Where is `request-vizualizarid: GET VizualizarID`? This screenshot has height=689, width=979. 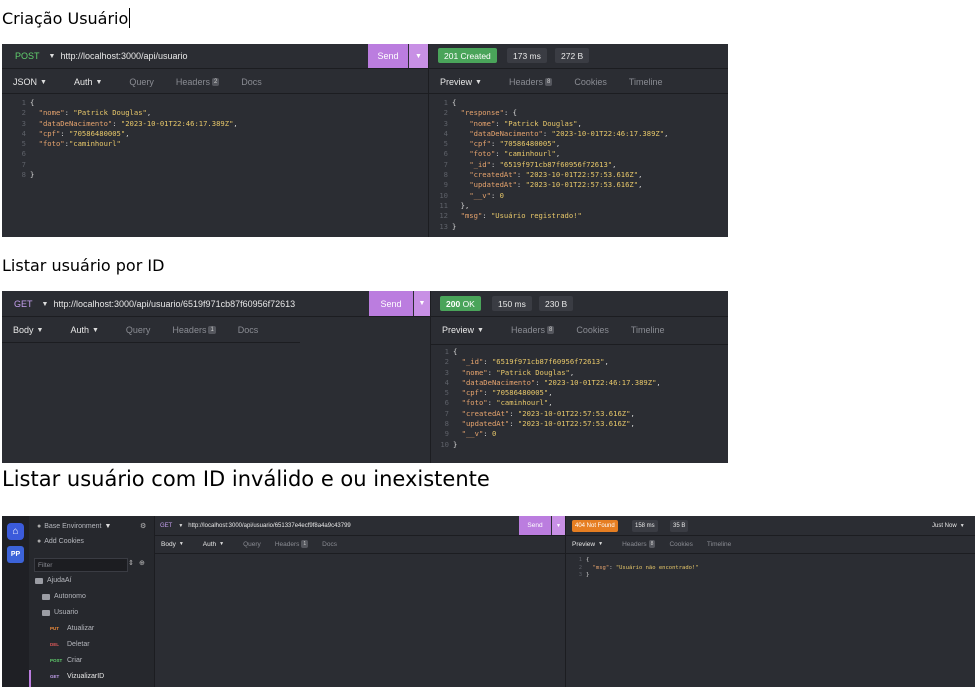 request-vizualizarid: GET VizualizarID is located at coordinates (77, 676).